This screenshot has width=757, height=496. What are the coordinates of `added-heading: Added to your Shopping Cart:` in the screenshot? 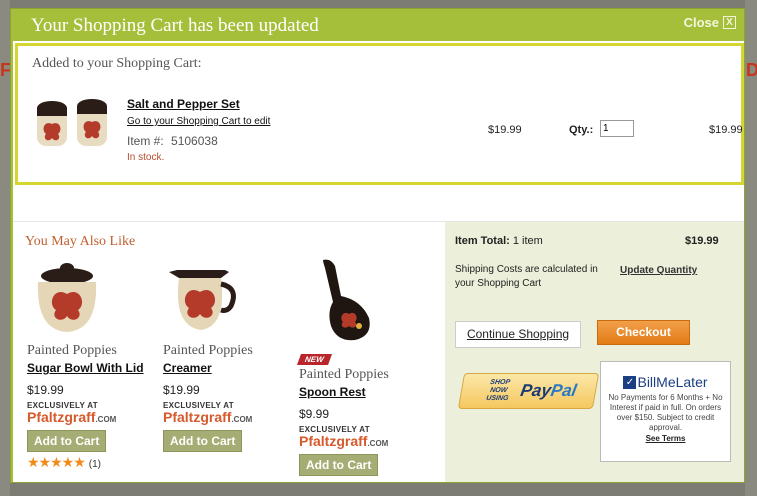 It's located at (117, 63).